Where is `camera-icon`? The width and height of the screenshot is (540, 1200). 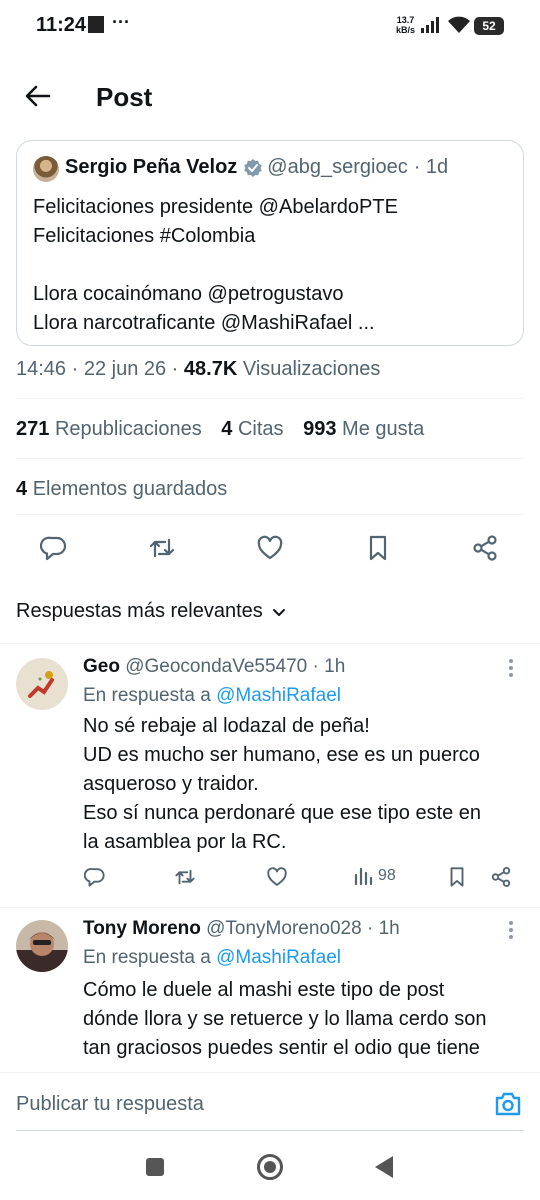
camera-icon is located at coordinates (508, 1104).